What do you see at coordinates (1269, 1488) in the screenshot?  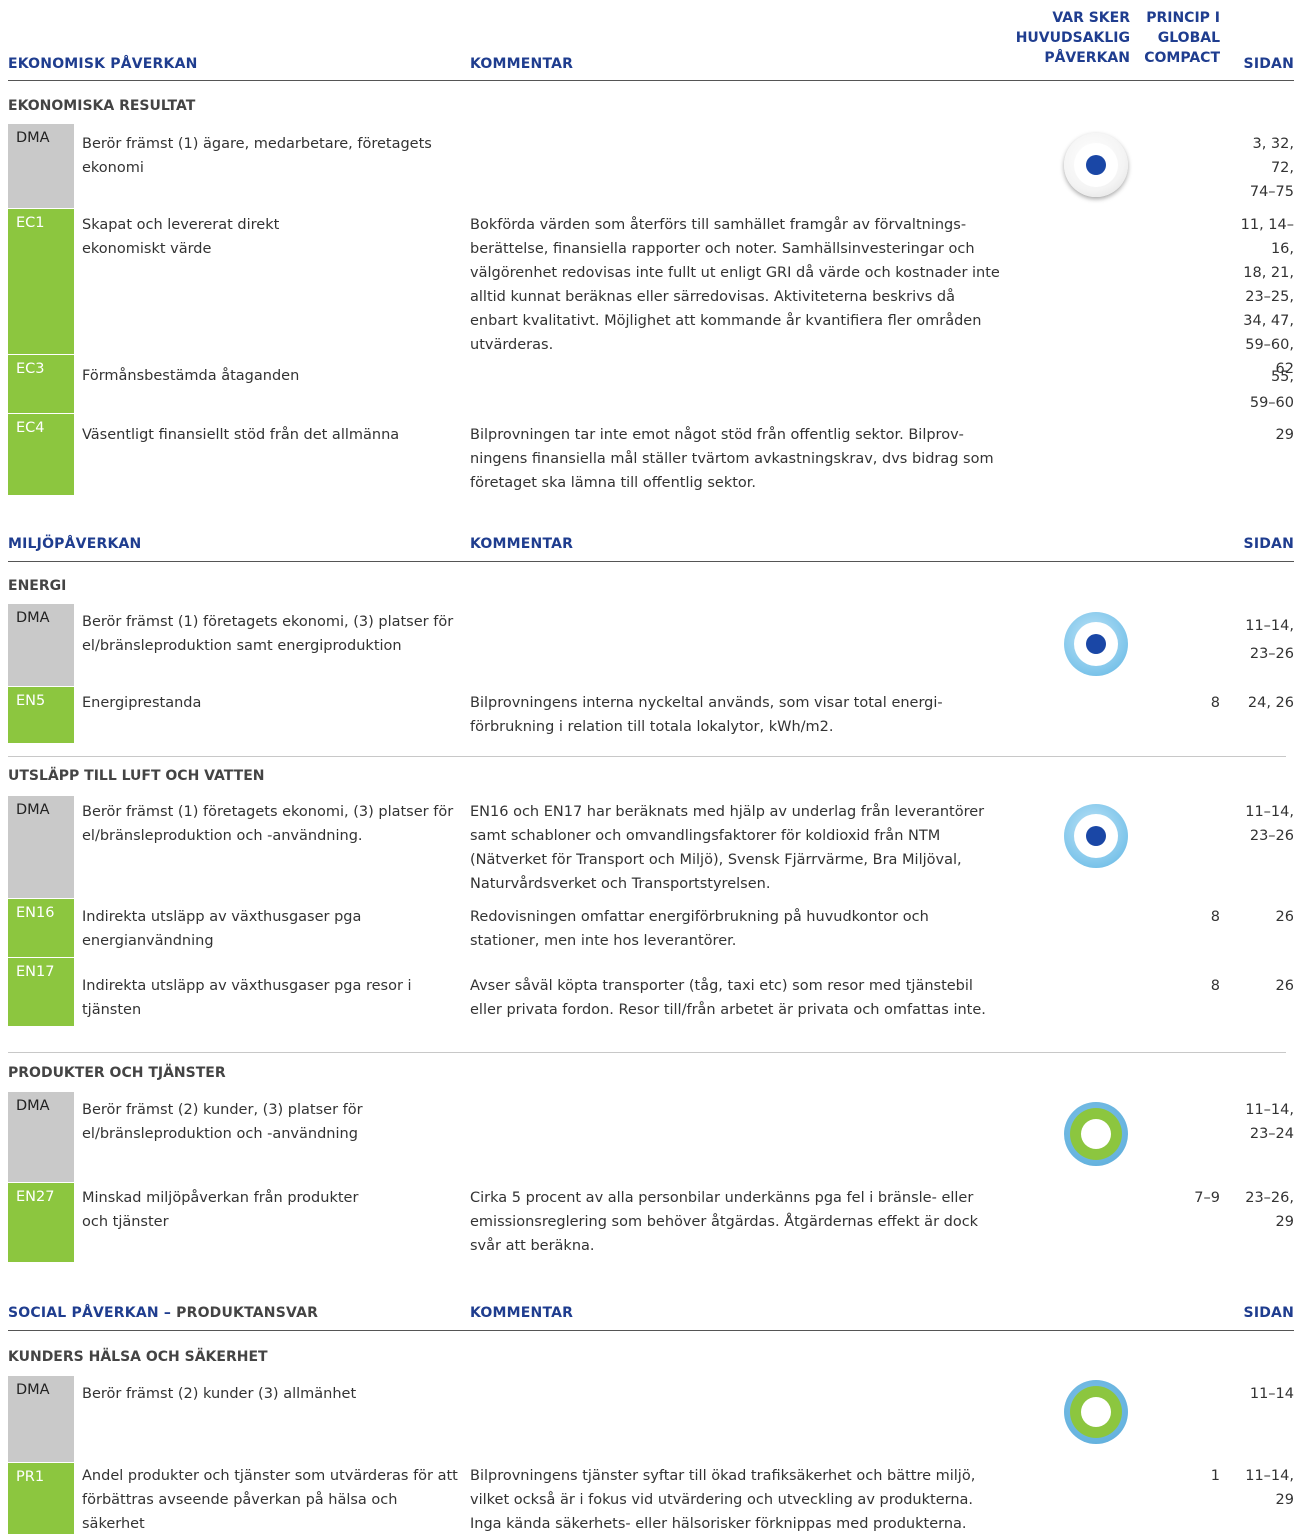 I see `row-pages: 11–14, 29` at bounding box center [1269, 1488].